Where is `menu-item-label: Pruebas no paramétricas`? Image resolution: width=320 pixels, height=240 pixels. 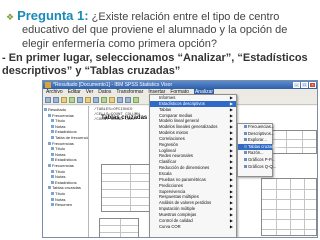 menu-item-label: Pruebas no paramétricas is located at coordinates (182, 179).